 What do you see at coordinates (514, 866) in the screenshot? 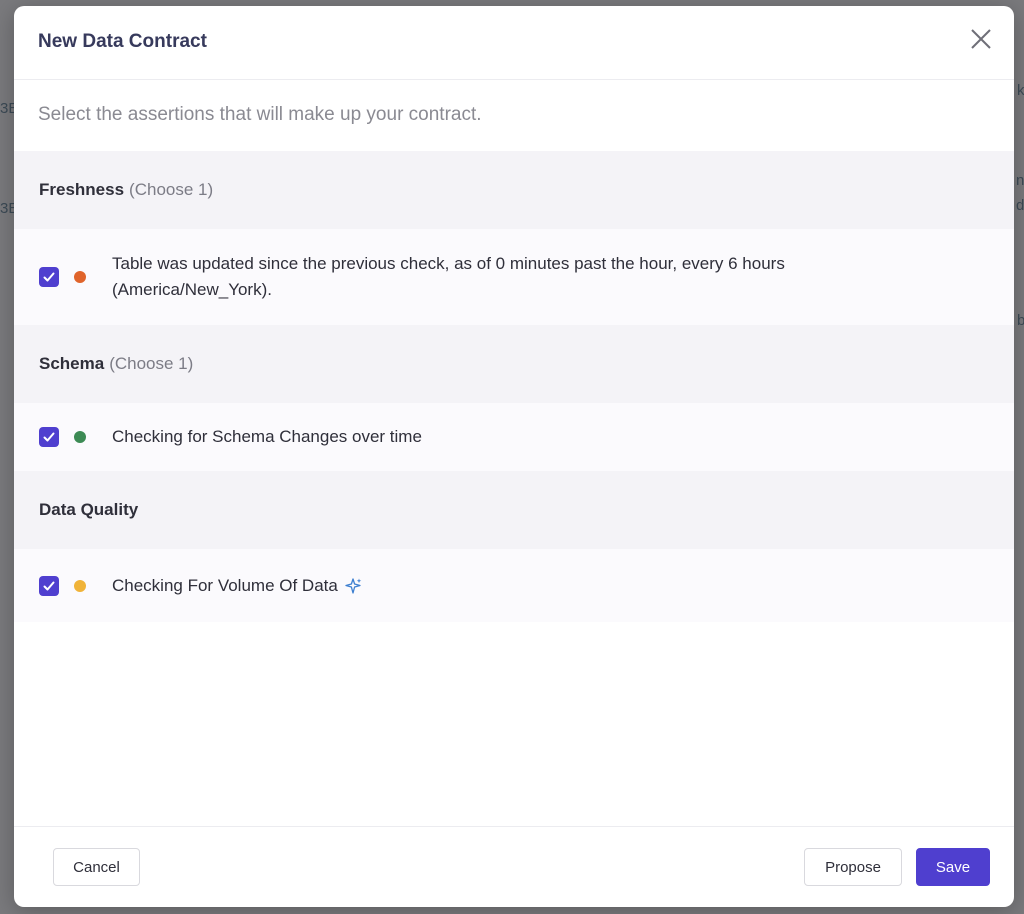
I see `modal-footer: Cancel Propose Save` at bounding box center [514, 866].